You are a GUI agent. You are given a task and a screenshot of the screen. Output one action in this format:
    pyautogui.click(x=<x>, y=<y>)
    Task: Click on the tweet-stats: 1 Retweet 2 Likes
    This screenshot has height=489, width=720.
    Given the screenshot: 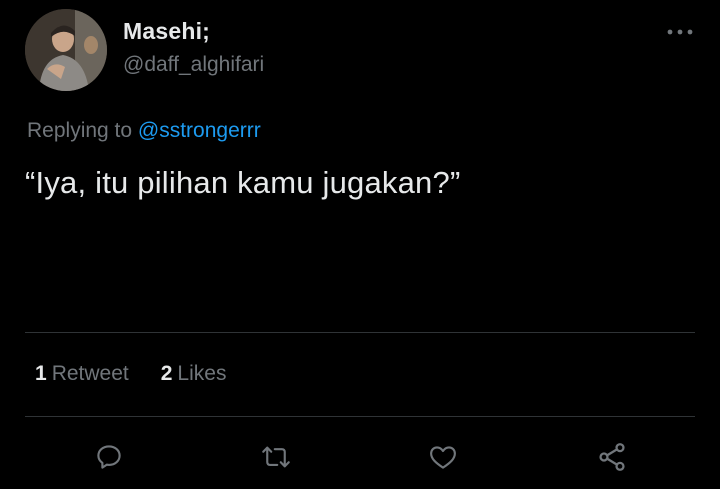 What is the action you would take?
    pyautogui.click(x=130, y=374)
    